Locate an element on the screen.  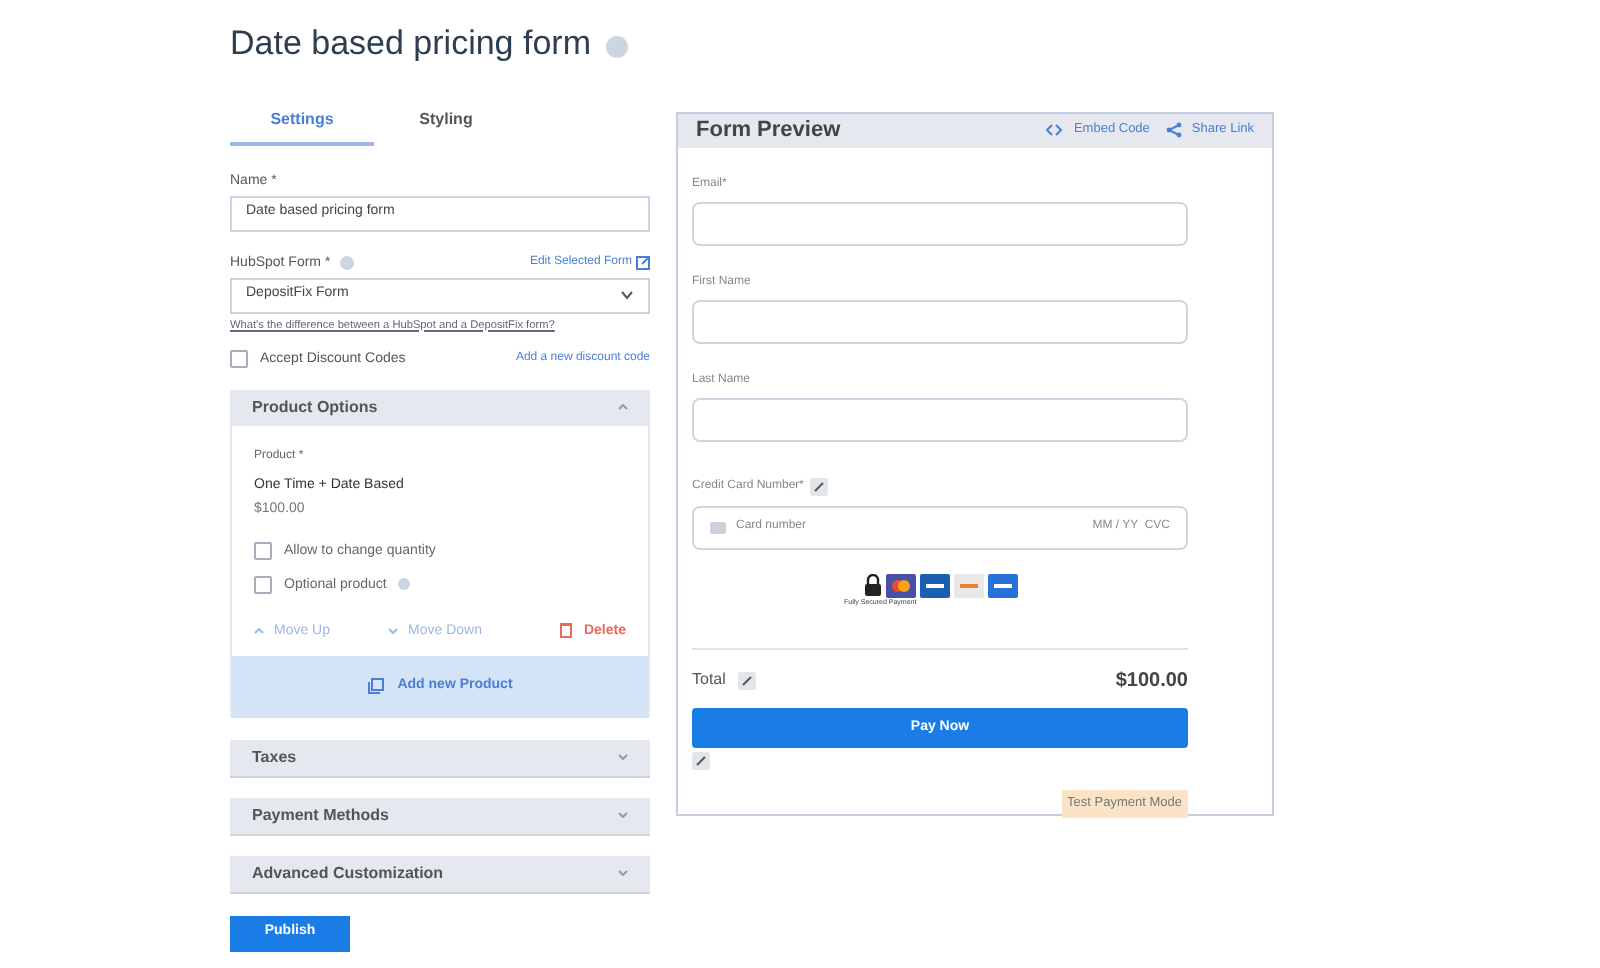
accordion-header: Advanced Customization is located at coordinates (440, 873).